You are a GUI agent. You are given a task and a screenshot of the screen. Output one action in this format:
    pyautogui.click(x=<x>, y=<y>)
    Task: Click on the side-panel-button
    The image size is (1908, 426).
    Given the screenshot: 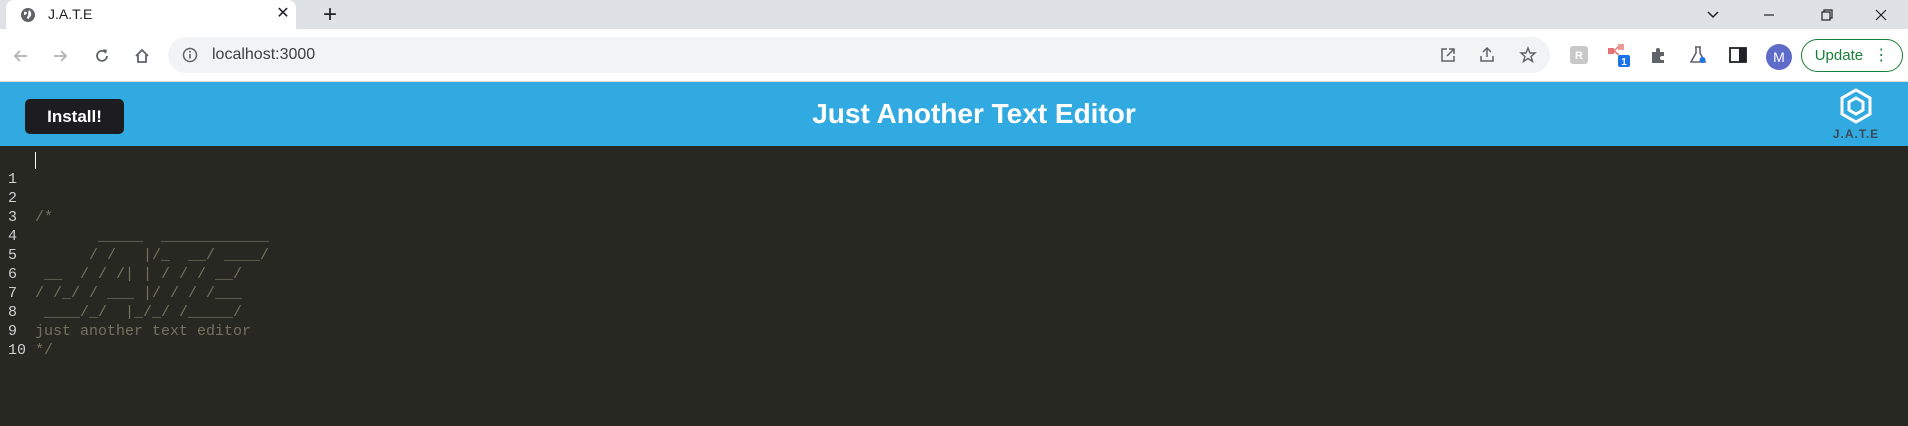 What is the action you would take?
    pyautogui.click(x=1738, y=55)
    